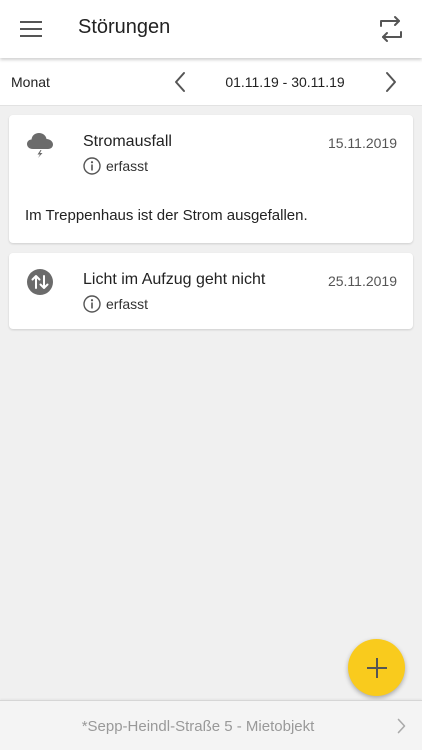 This screenshot has height=750, width=422. I want to click on plus-icon, so click(376, 667).